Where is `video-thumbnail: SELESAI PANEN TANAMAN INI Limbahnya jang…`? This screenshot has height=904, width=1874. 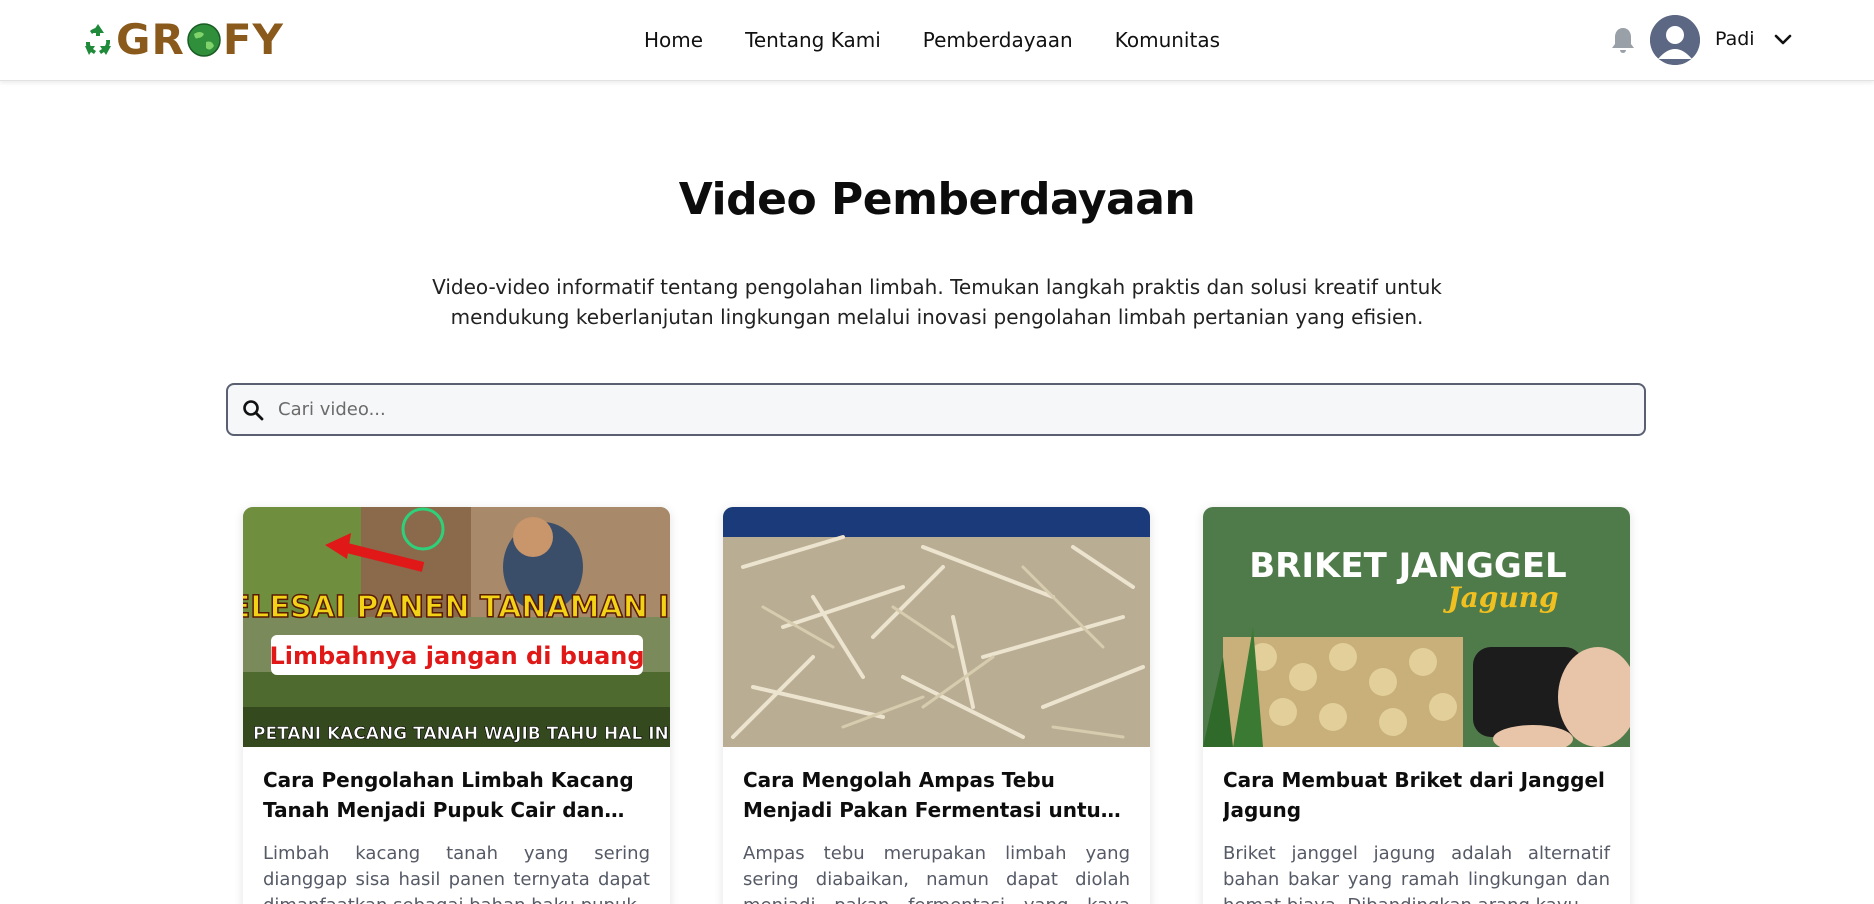
video-thumbnail: SELESAI PANEN TANAMAN INI Limbahnya jang… is located at coordinates (456, 627).